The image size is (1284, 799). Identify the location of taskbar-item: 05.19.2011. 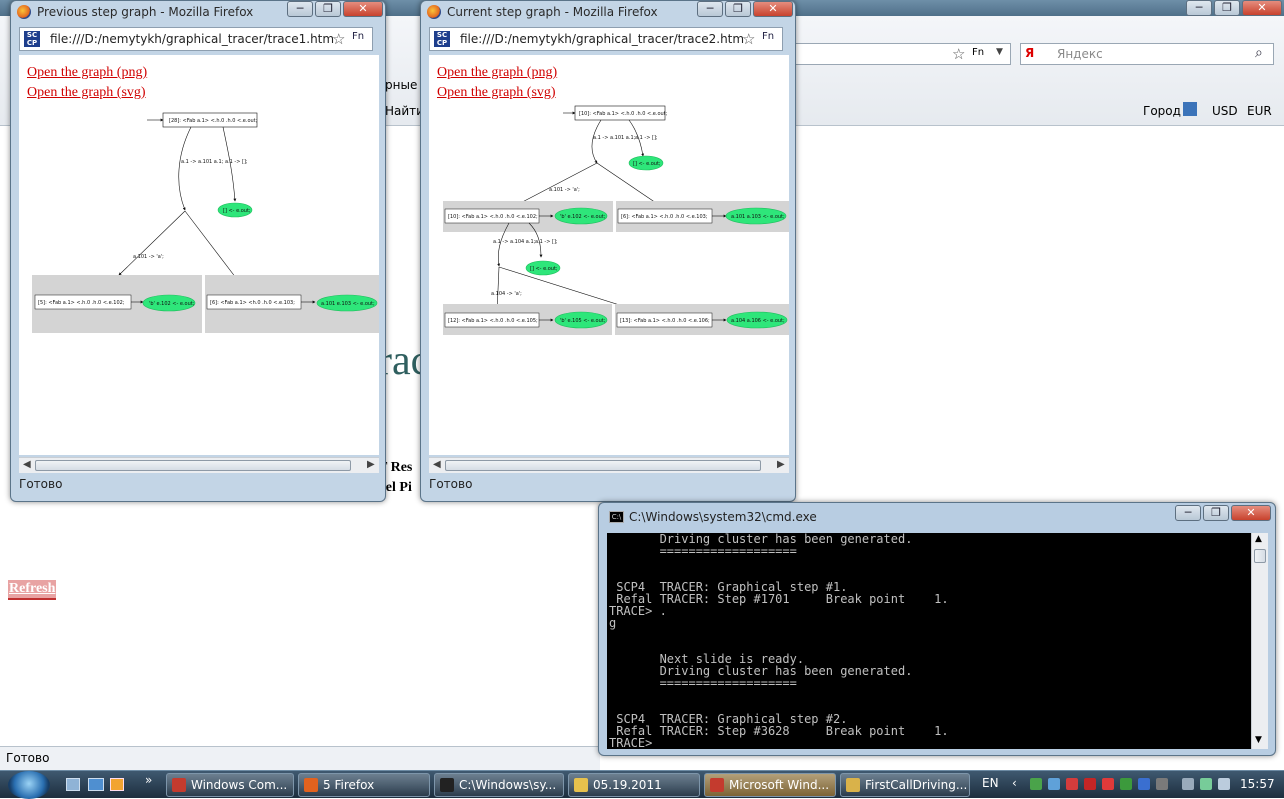
(634, 785).